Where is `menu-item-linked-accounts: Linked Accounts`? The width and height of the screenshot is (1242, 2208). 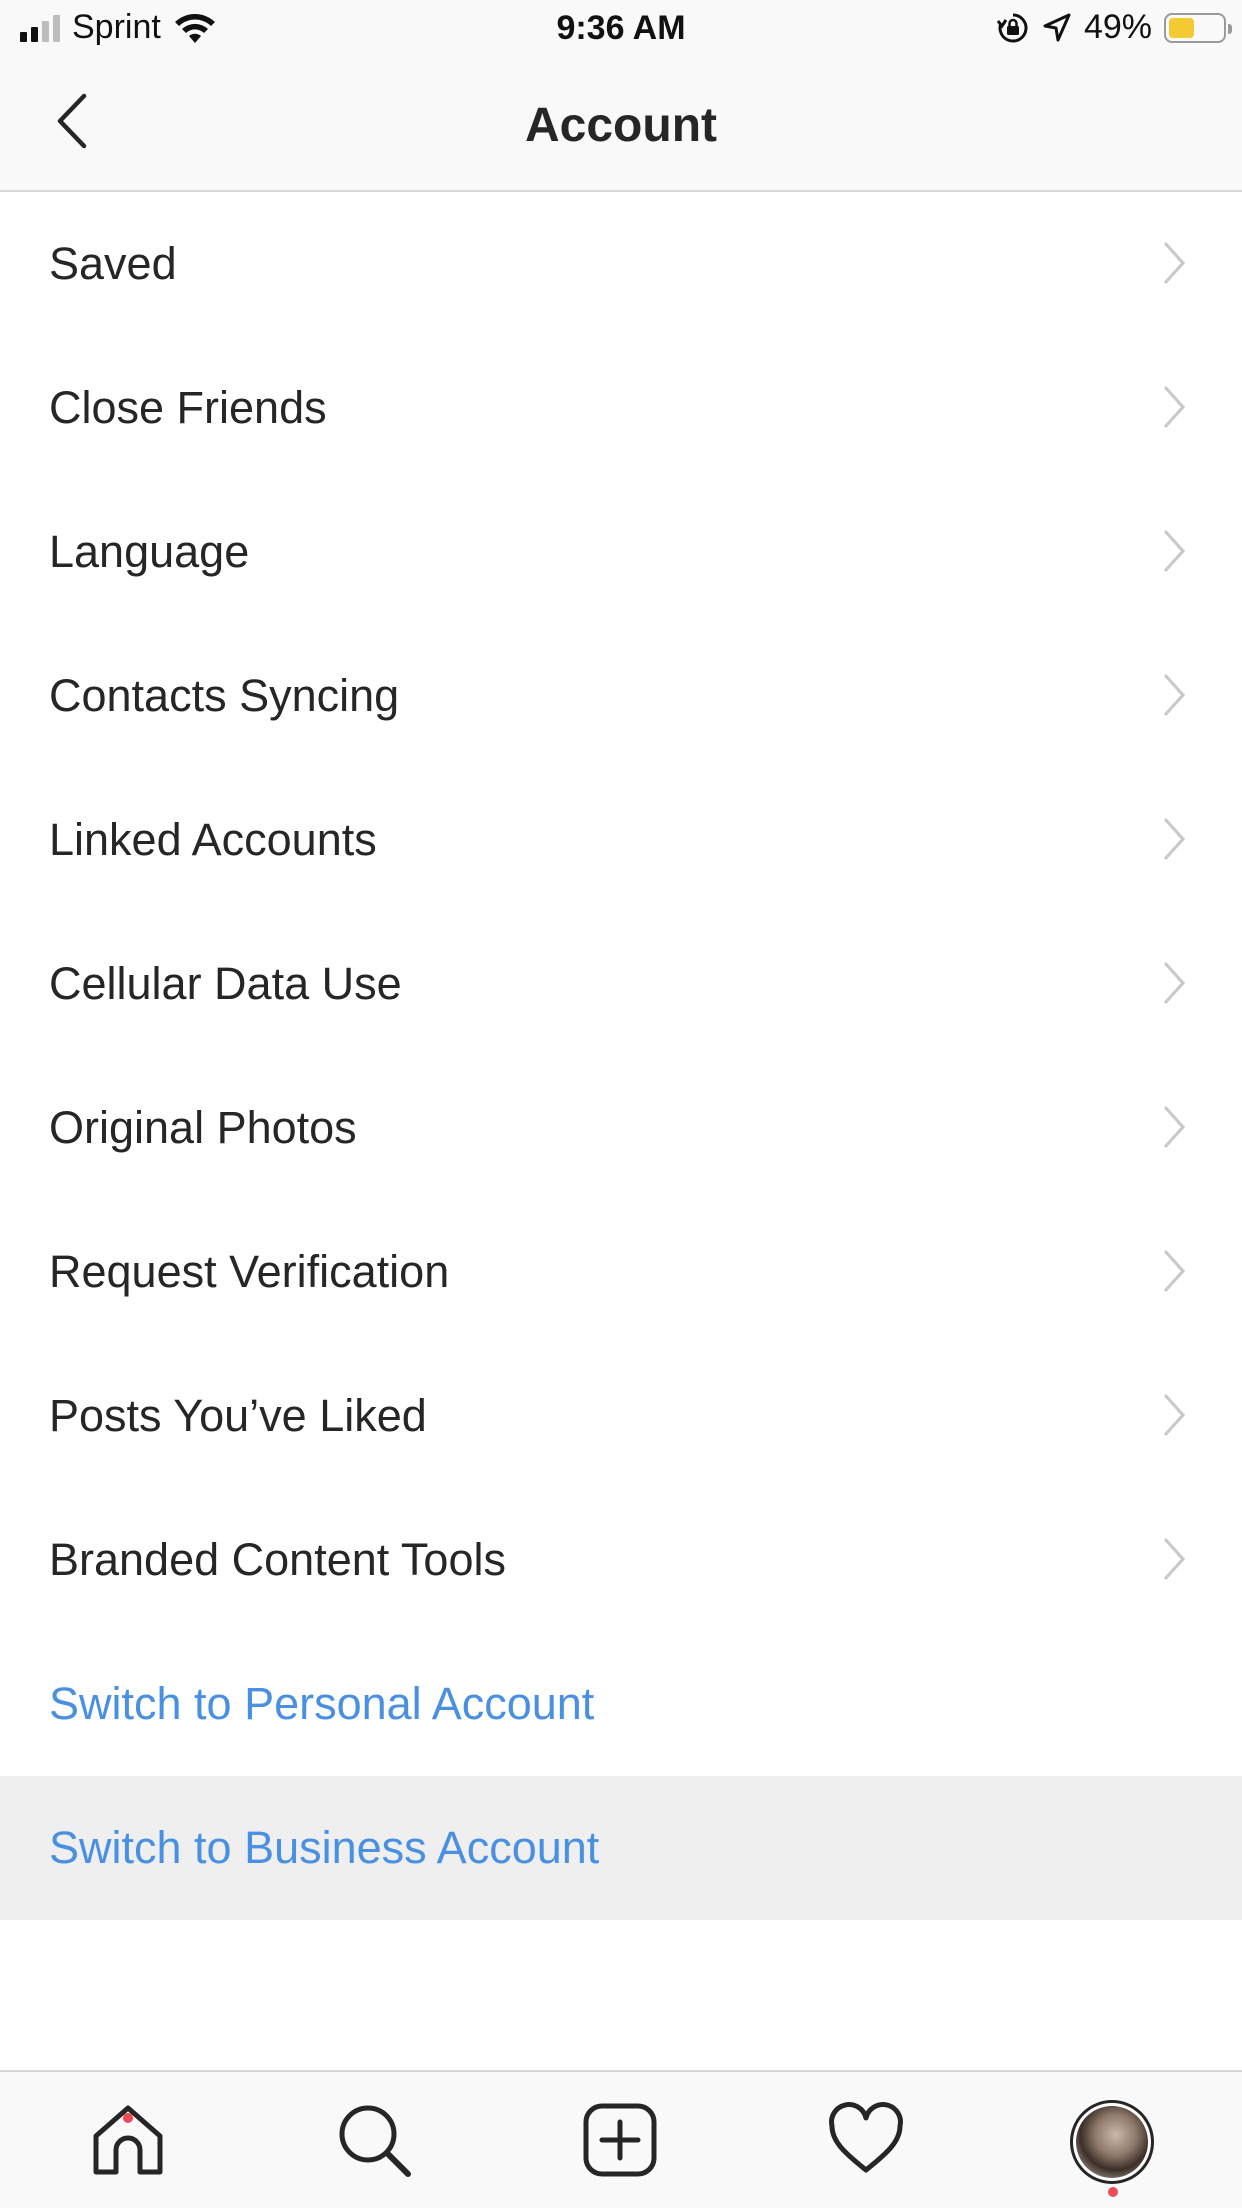 menu-item-linked-accounts: Linked Accounts is located at coordinates (621, 840).